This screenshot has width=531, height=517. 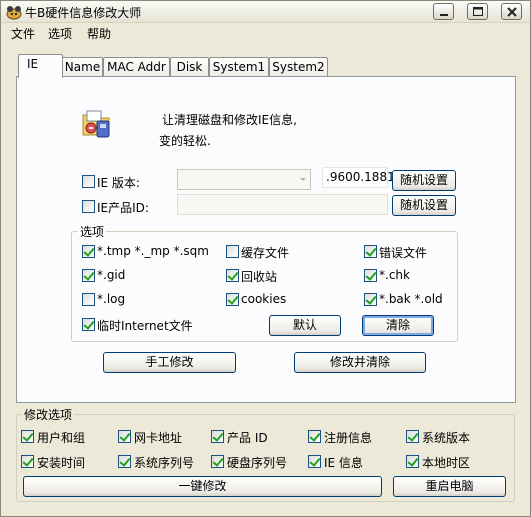 What do you see at coordinates (88, 324) in the screenshot?
I see `option-temp-internet-checkbox` at bounding box center [88, 324].